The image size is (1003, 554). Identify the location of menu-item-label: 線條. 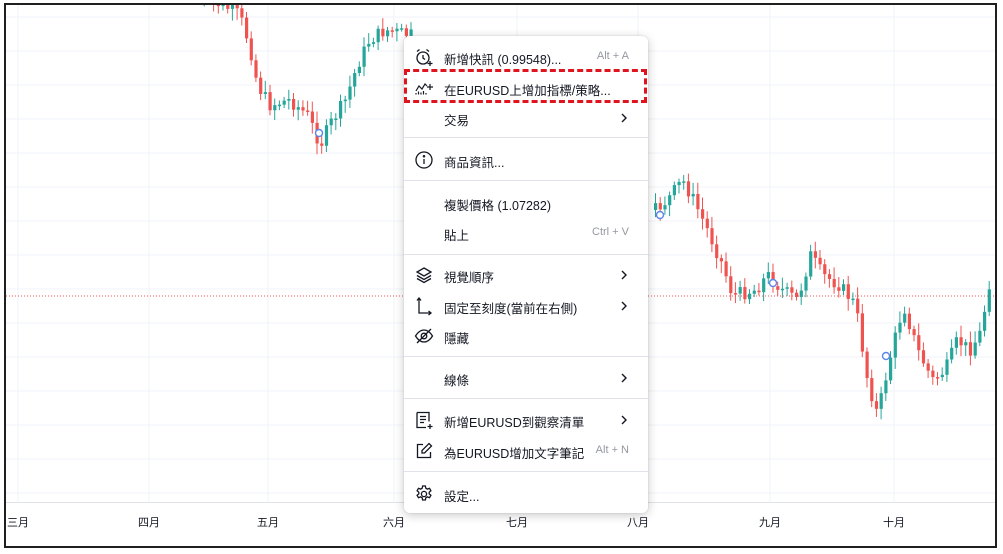
(457, 381).